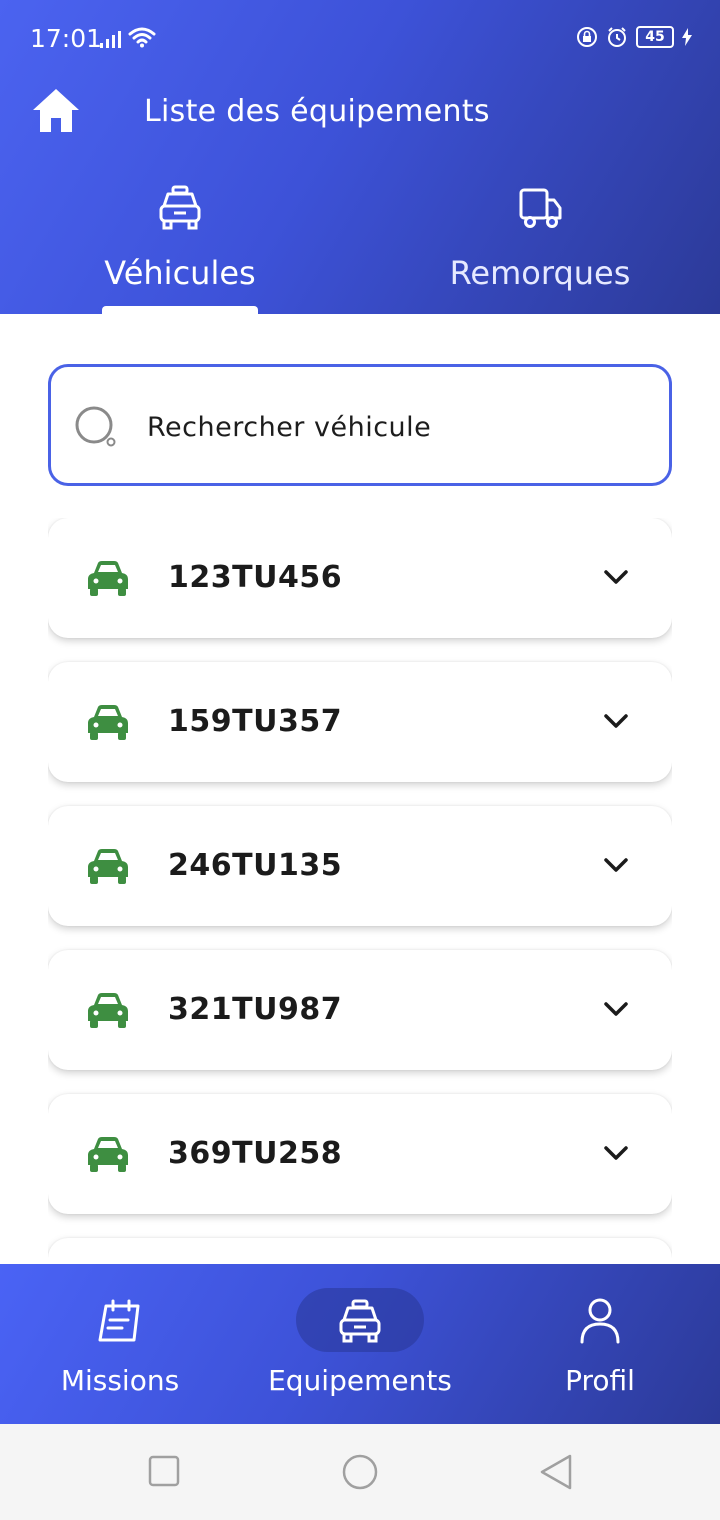  Describe the element at coordinates (180, 248) in the screenshot. I see `tab-vehicules: Véhicules` at that location.